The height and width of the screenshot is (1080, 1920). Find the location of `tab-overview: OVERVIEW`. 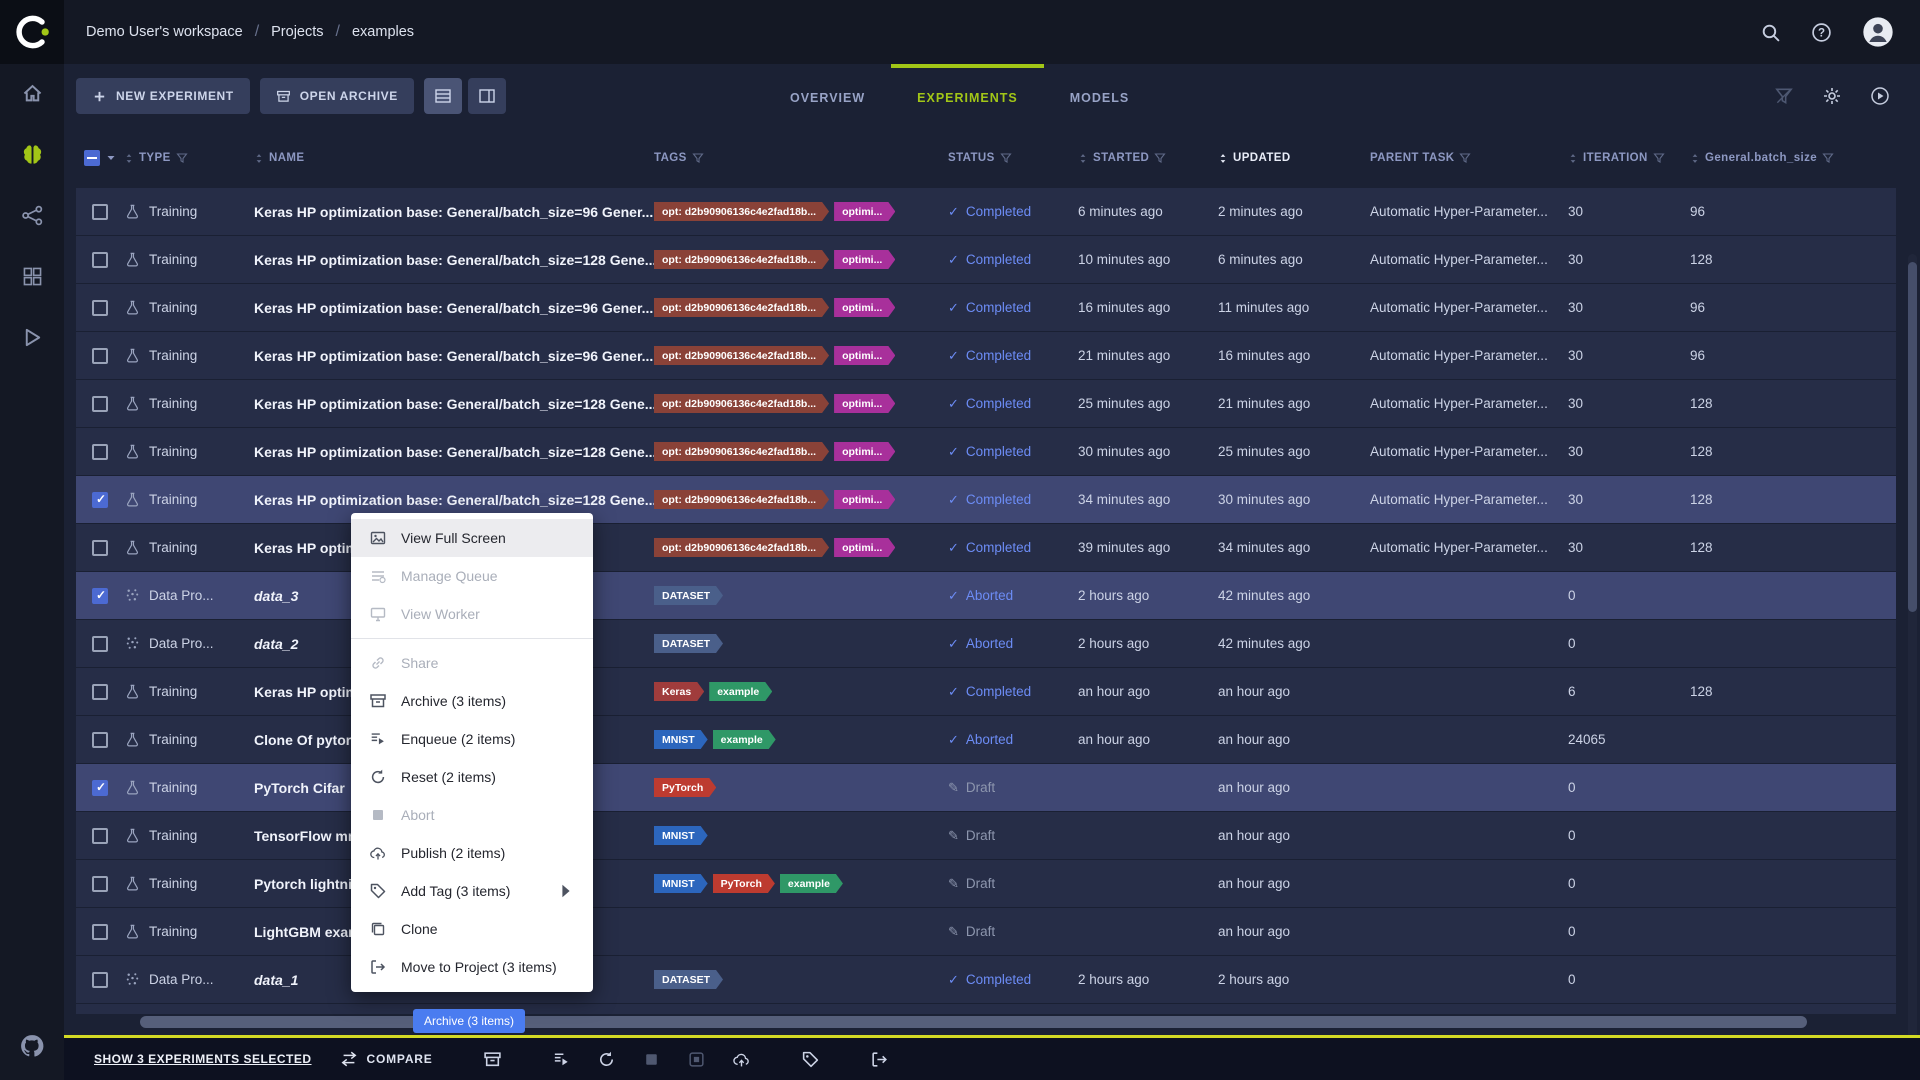

tab-overview: OVERVIEW is located at coordinates (827, 96).